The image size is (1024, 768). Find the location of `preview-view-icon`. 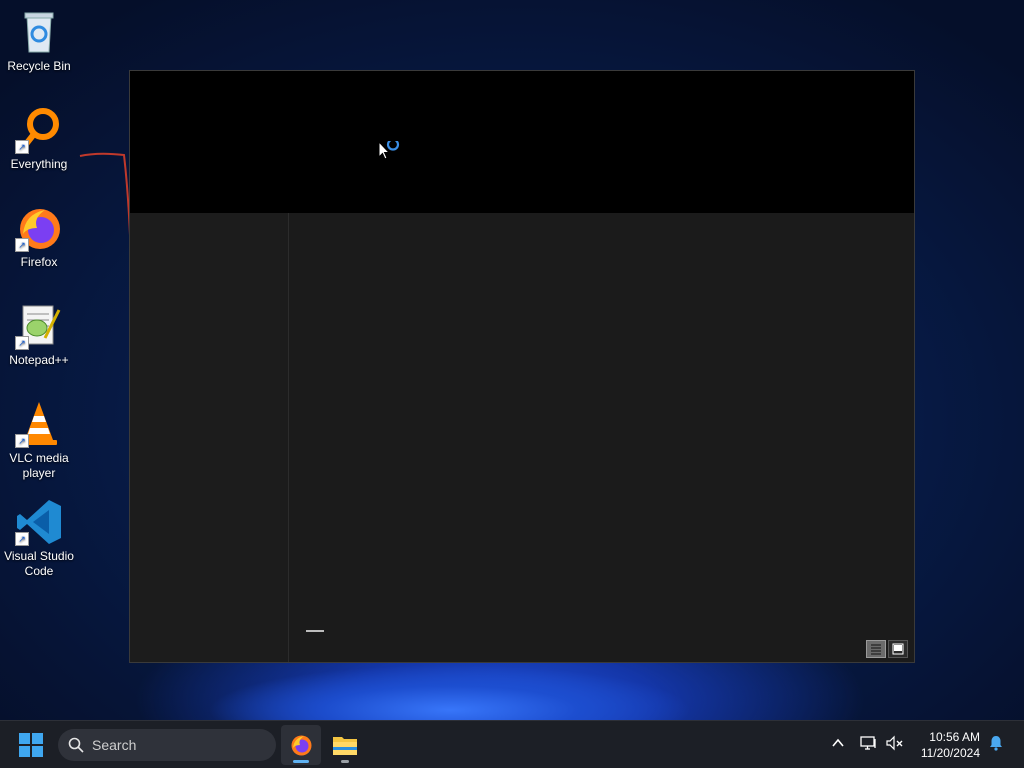

preview-view-icon is located at coordinates (898, 649).